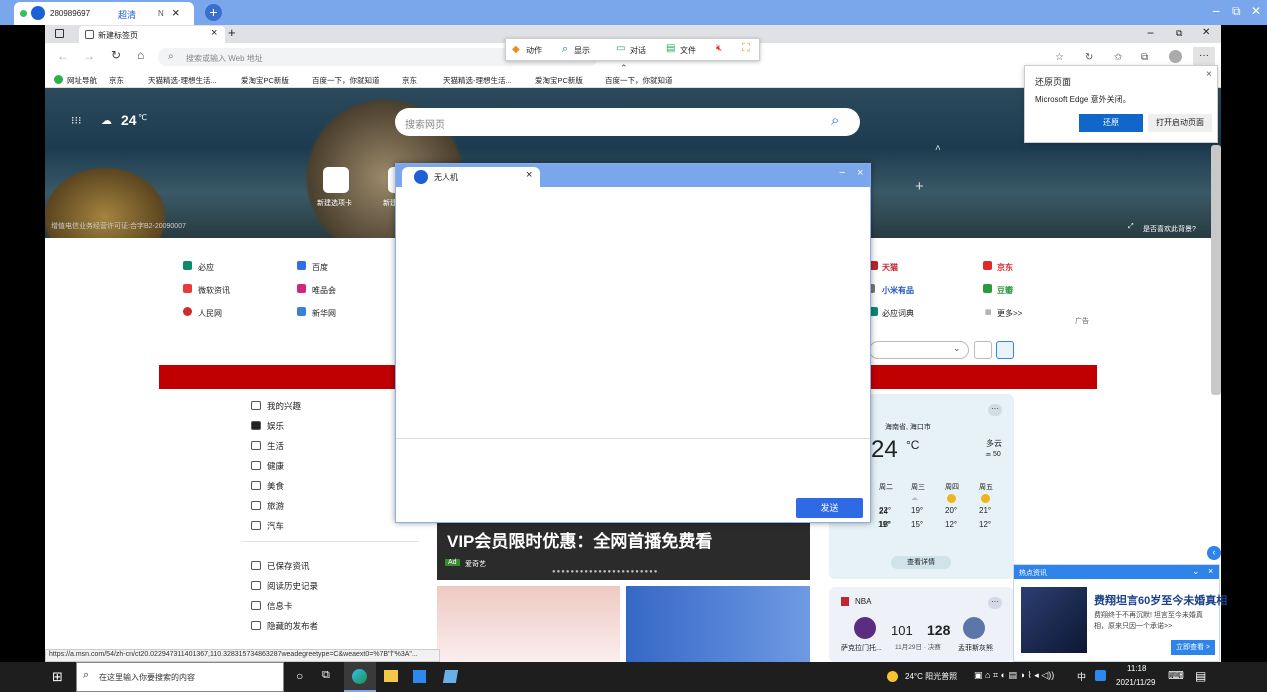 The height and width of the screenshot is (692, 1267). What do you see at coordinates (719, 48) in the screenshot?
I see `mute-icon: 🔇︎` at bounding box center [719, 48].